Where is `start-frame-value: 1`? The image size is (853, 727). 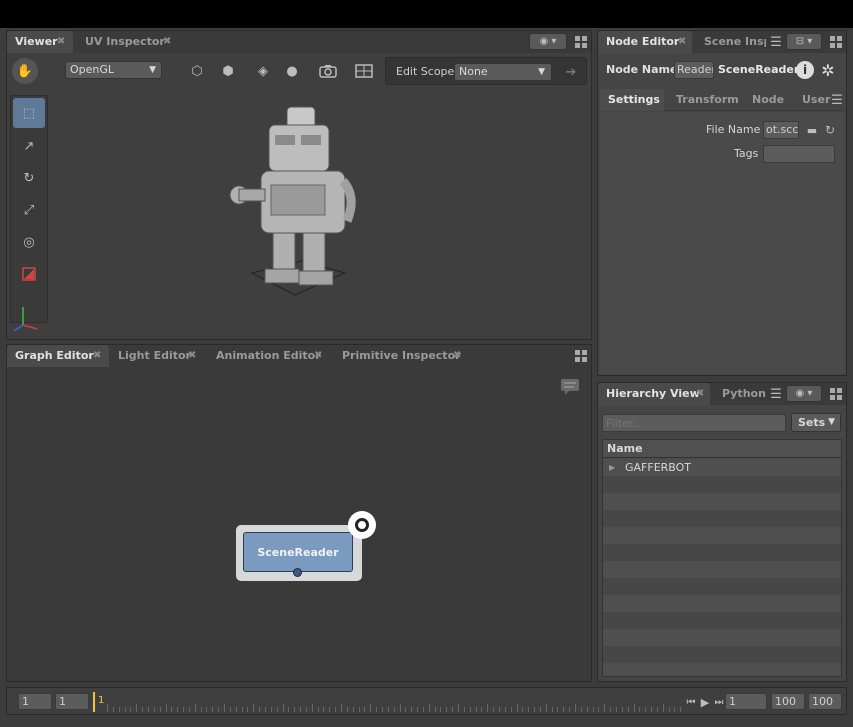 start-frame-value: 1 is located at coordinates (25, 701).